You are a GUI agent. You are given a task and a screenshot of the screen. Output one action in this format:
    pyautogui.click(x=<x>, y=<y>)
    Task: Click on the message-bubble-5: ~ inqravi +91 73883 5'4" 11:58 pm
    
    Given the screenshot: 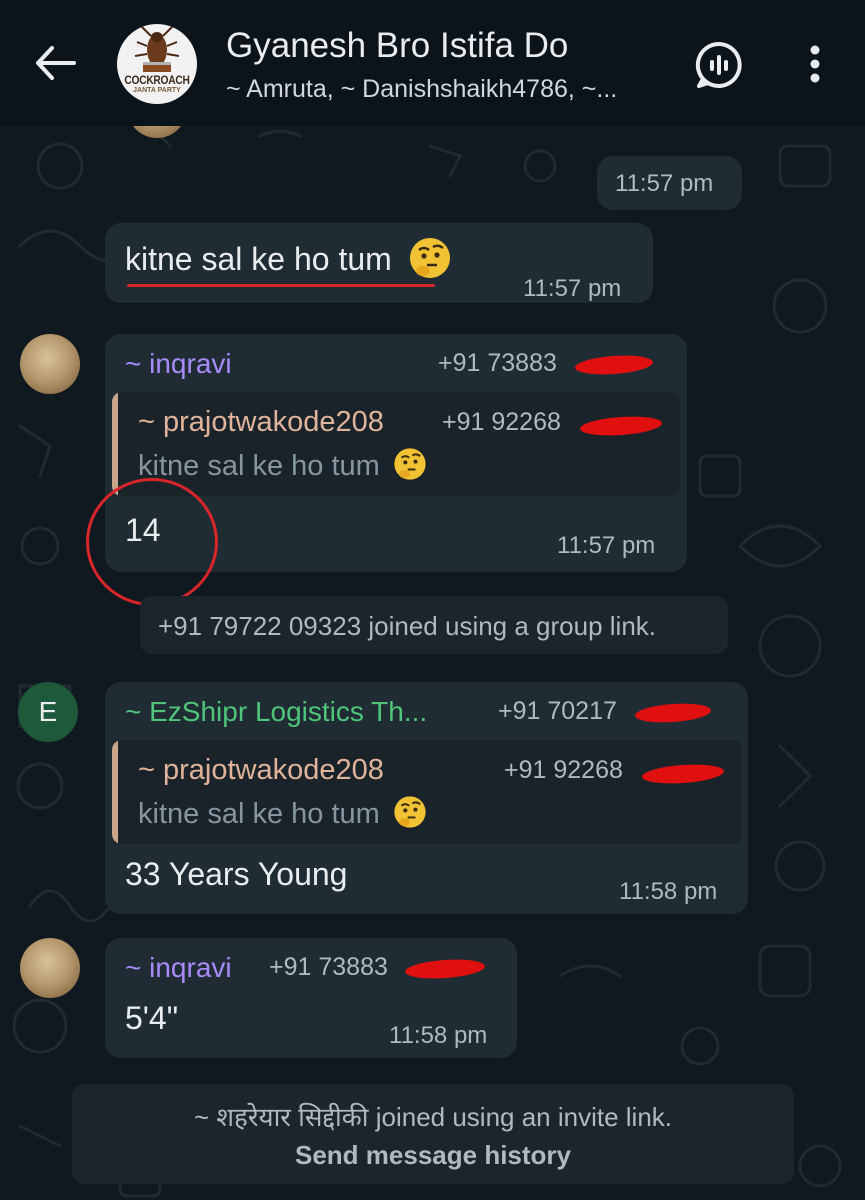 What is the action you would take?
    pyautogui.click(x=311, y=998)
    